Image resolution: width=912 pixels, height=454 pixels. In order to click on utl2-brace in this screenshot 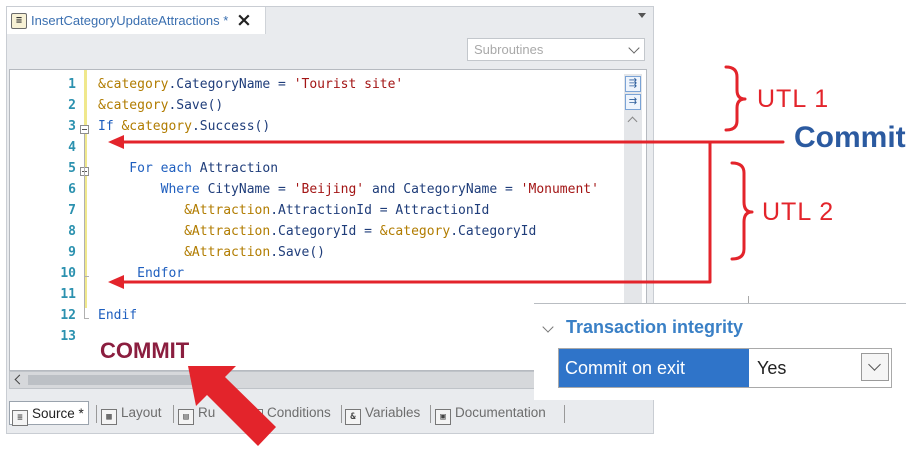, I will do `click(742, 211)`.